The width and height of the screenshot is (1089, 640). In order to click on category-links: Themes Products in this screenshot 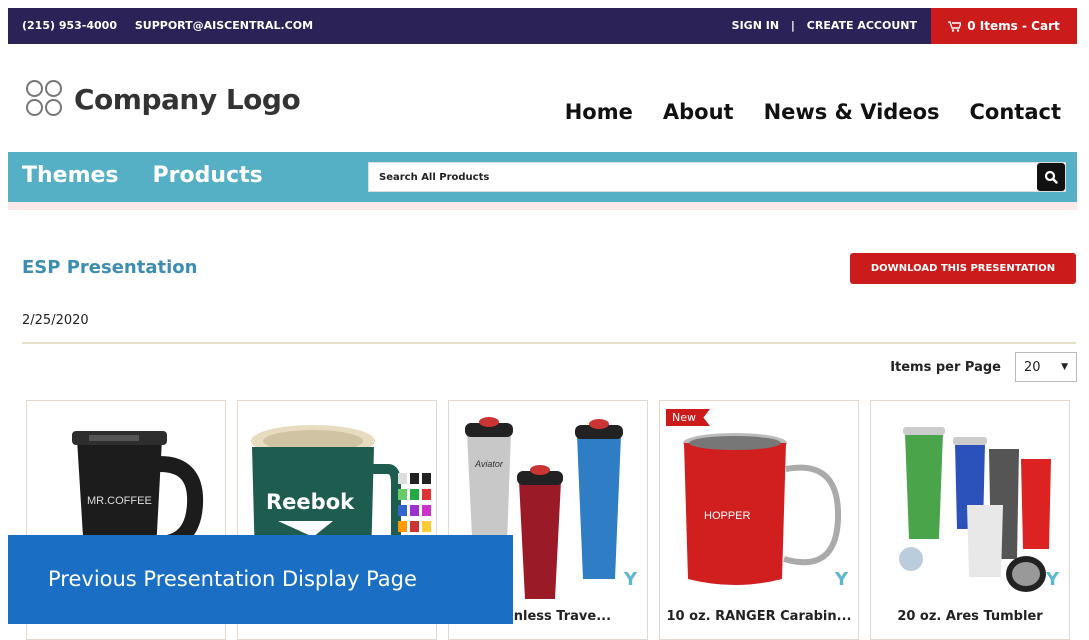, I will do `click(142, 175)`.